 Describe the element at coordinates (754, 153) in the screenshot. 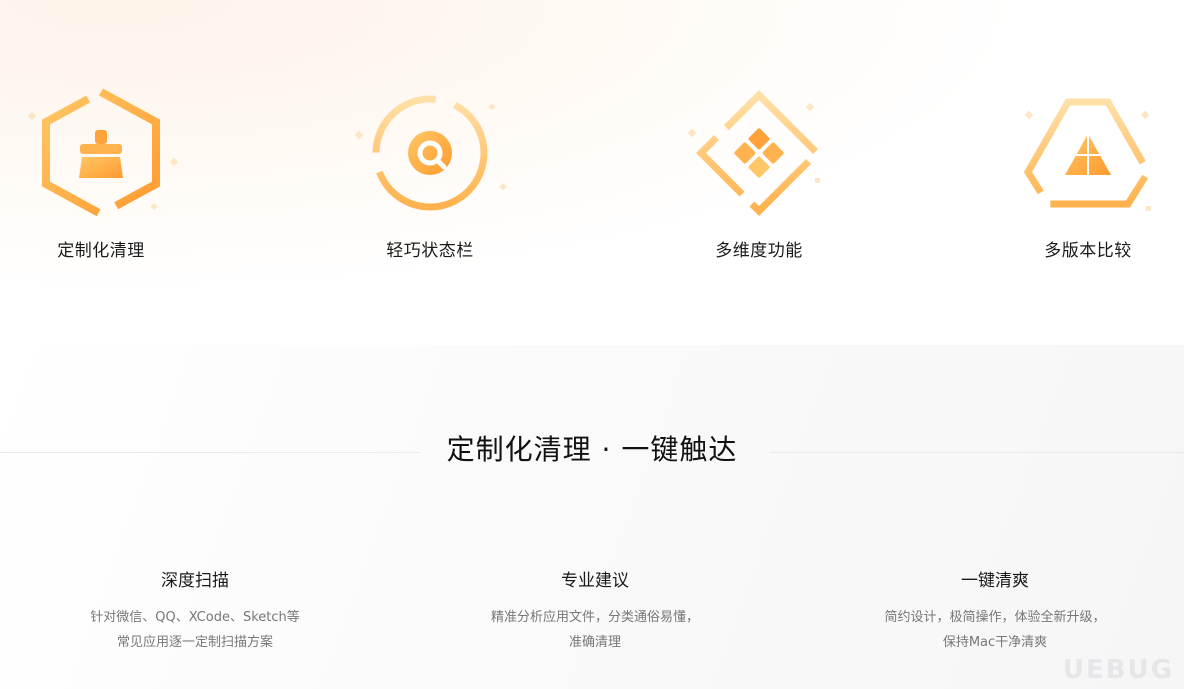

I see `diamond-grid-icon` at that location.